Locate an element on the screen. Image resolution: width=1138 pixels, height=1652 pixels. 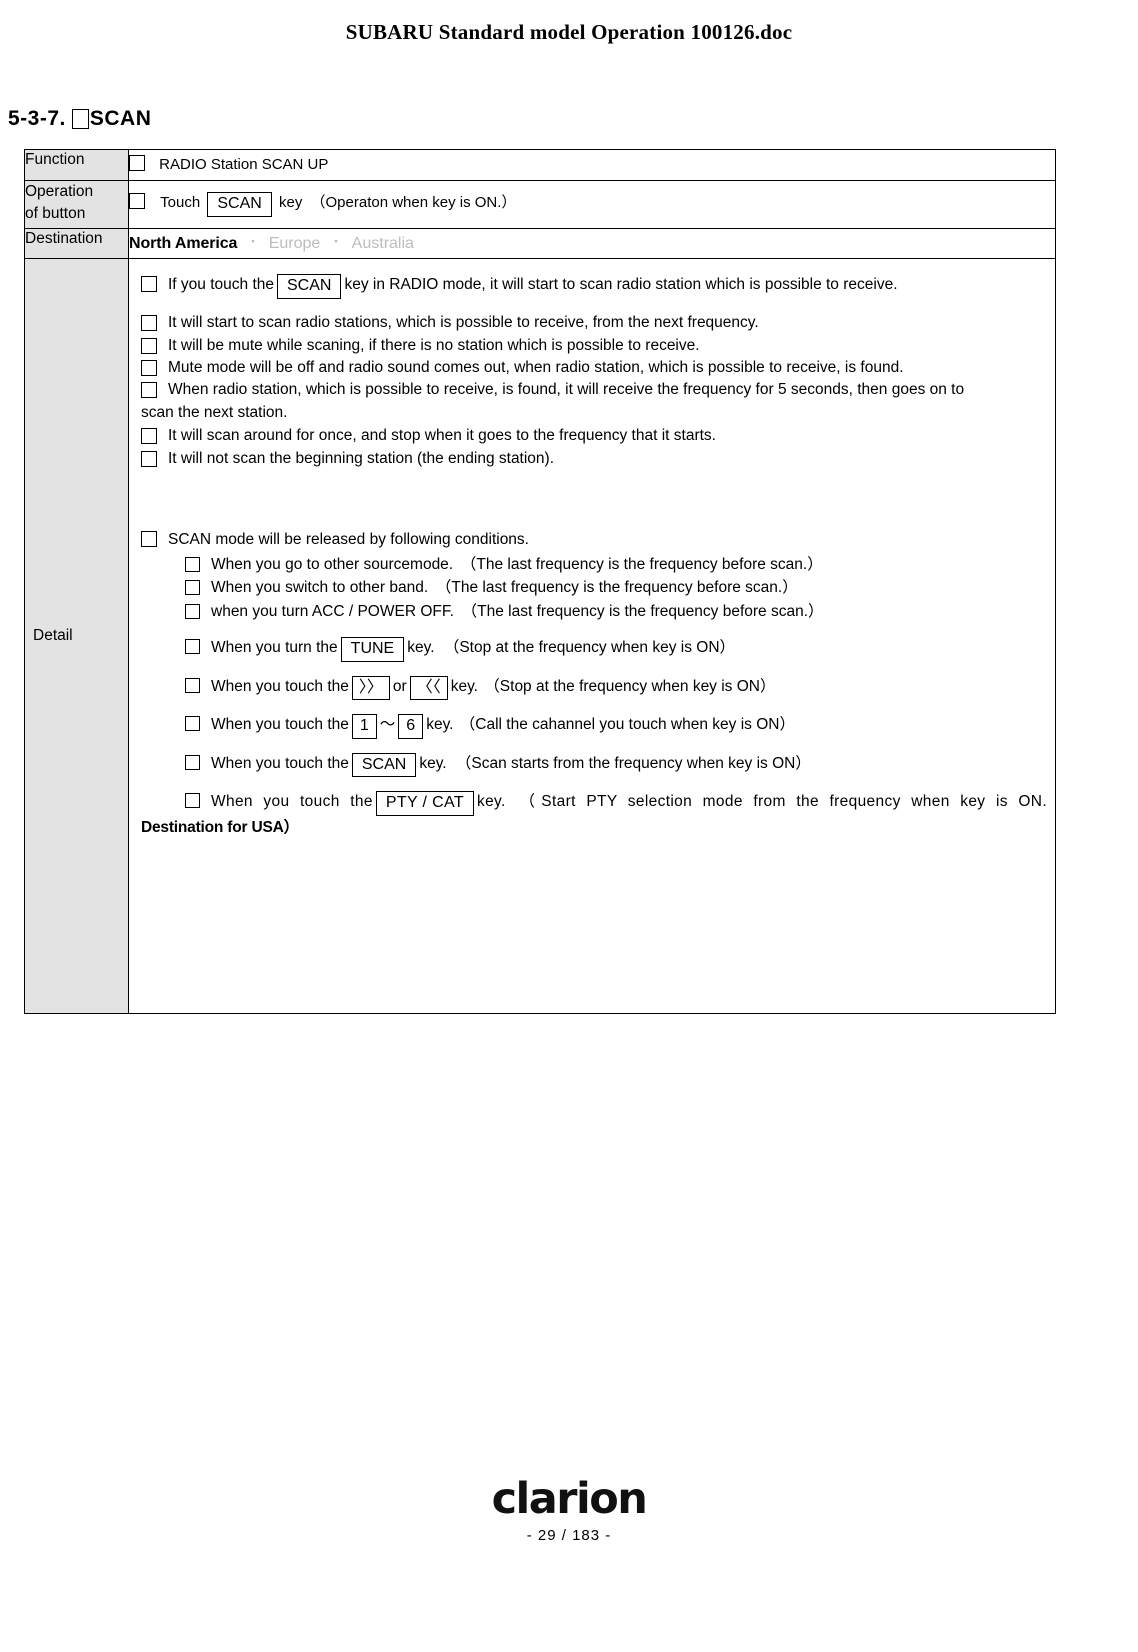
label-destination: Destination is located at coordinates (76, 243).